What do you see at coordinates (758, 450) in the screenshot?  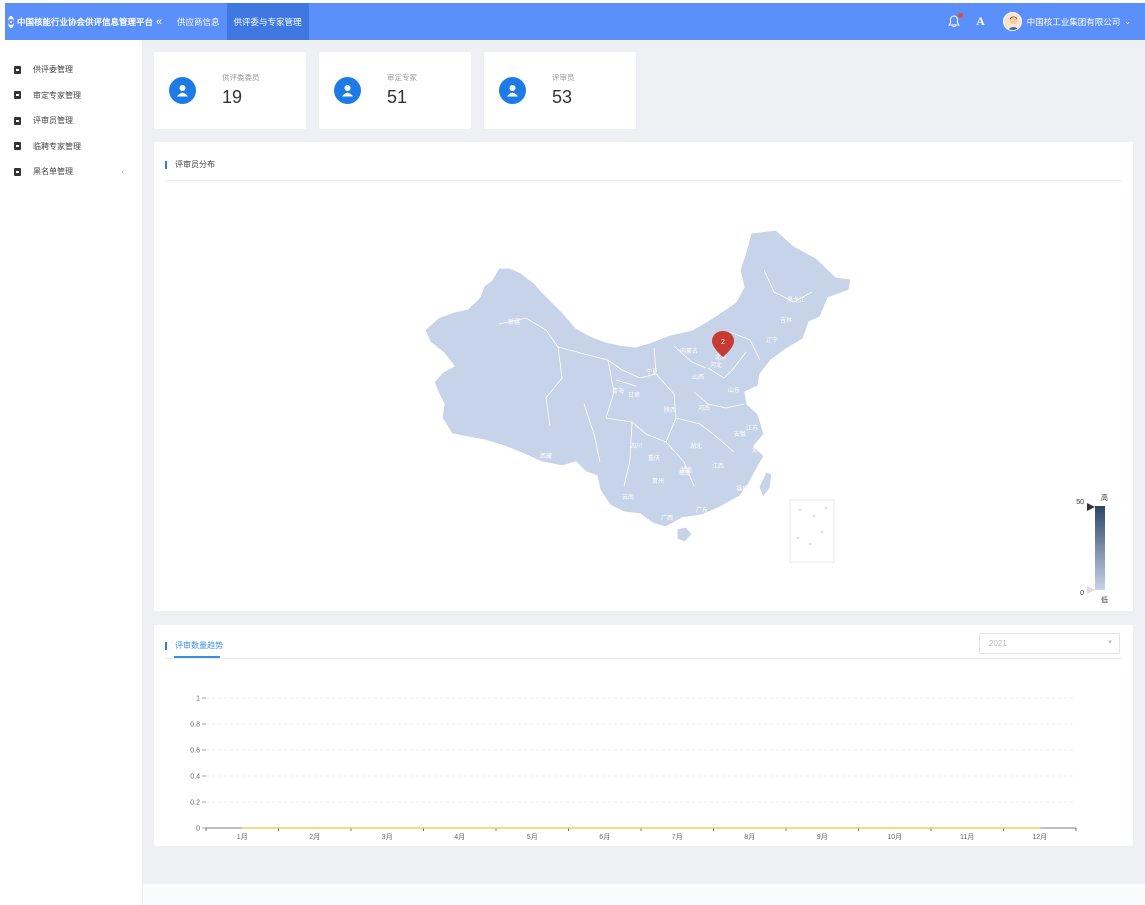 I see `province-label: 浙江` at bounding box center [758, 450].